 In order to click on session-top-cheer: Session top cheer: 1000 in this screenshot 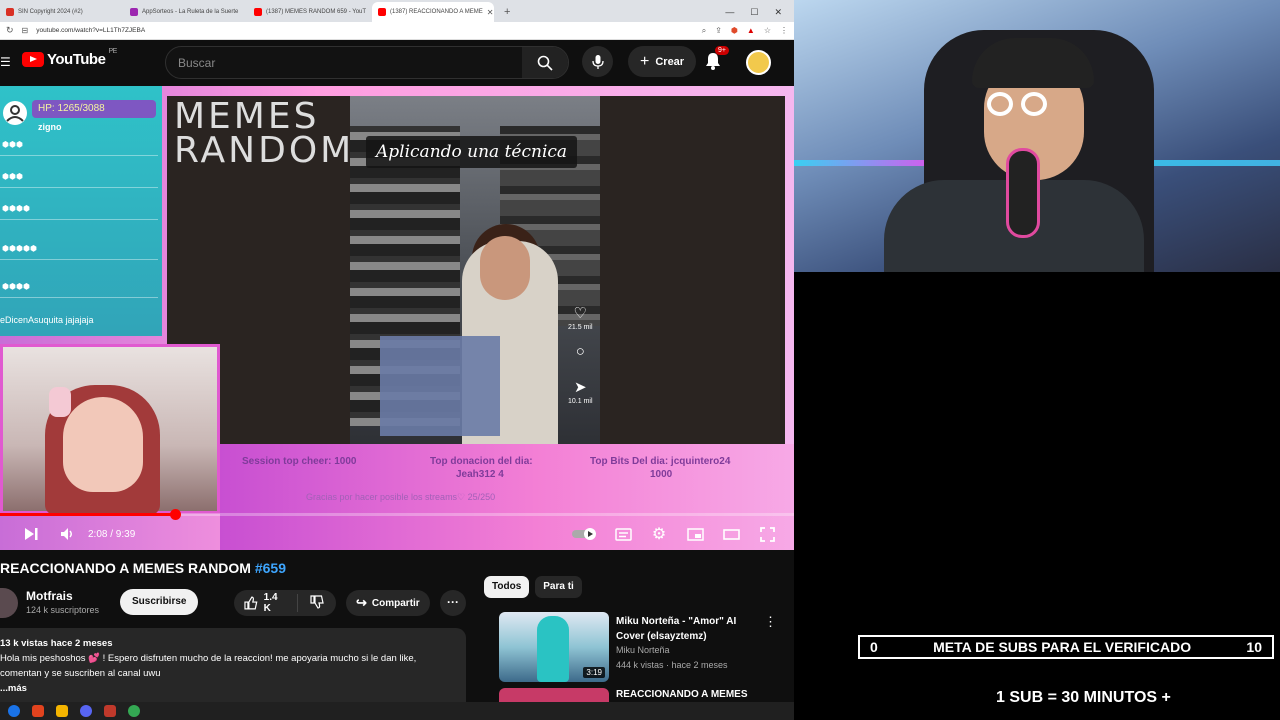, I will do `click(299, 461)`.